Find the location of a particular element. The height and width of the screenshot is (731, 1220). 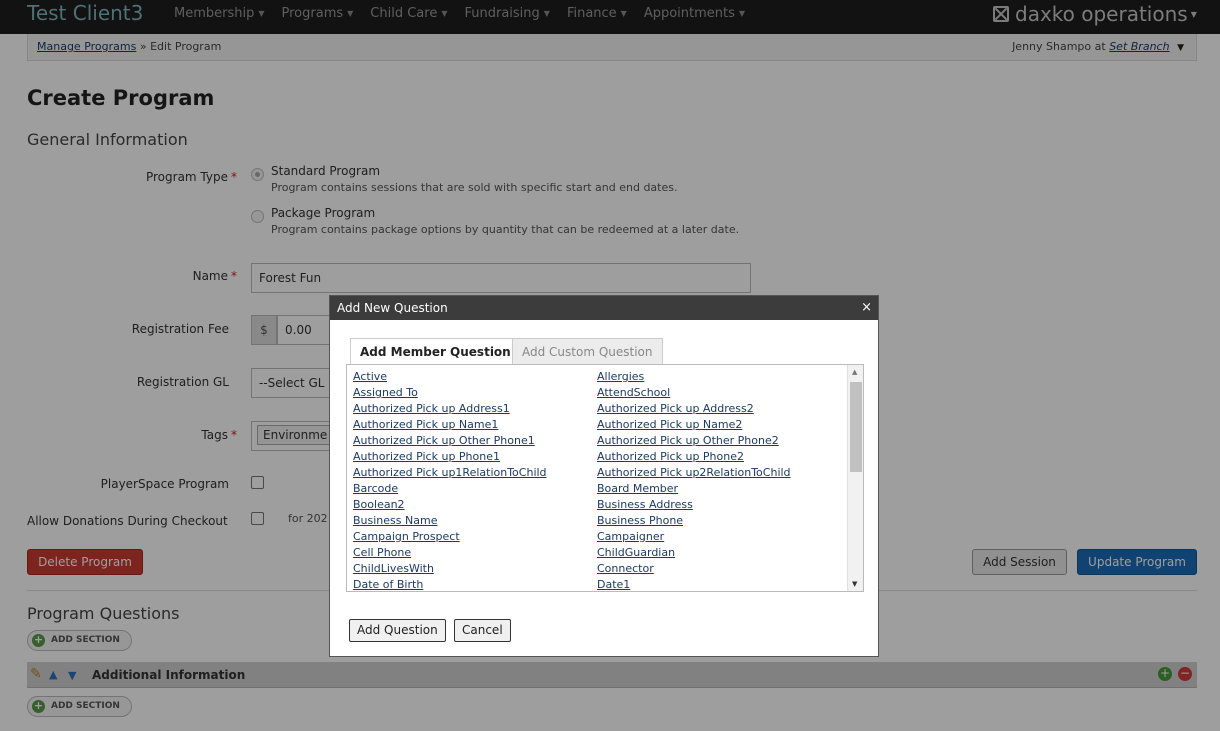

question-link: AttendSchool is located at coordinates (694, 394).